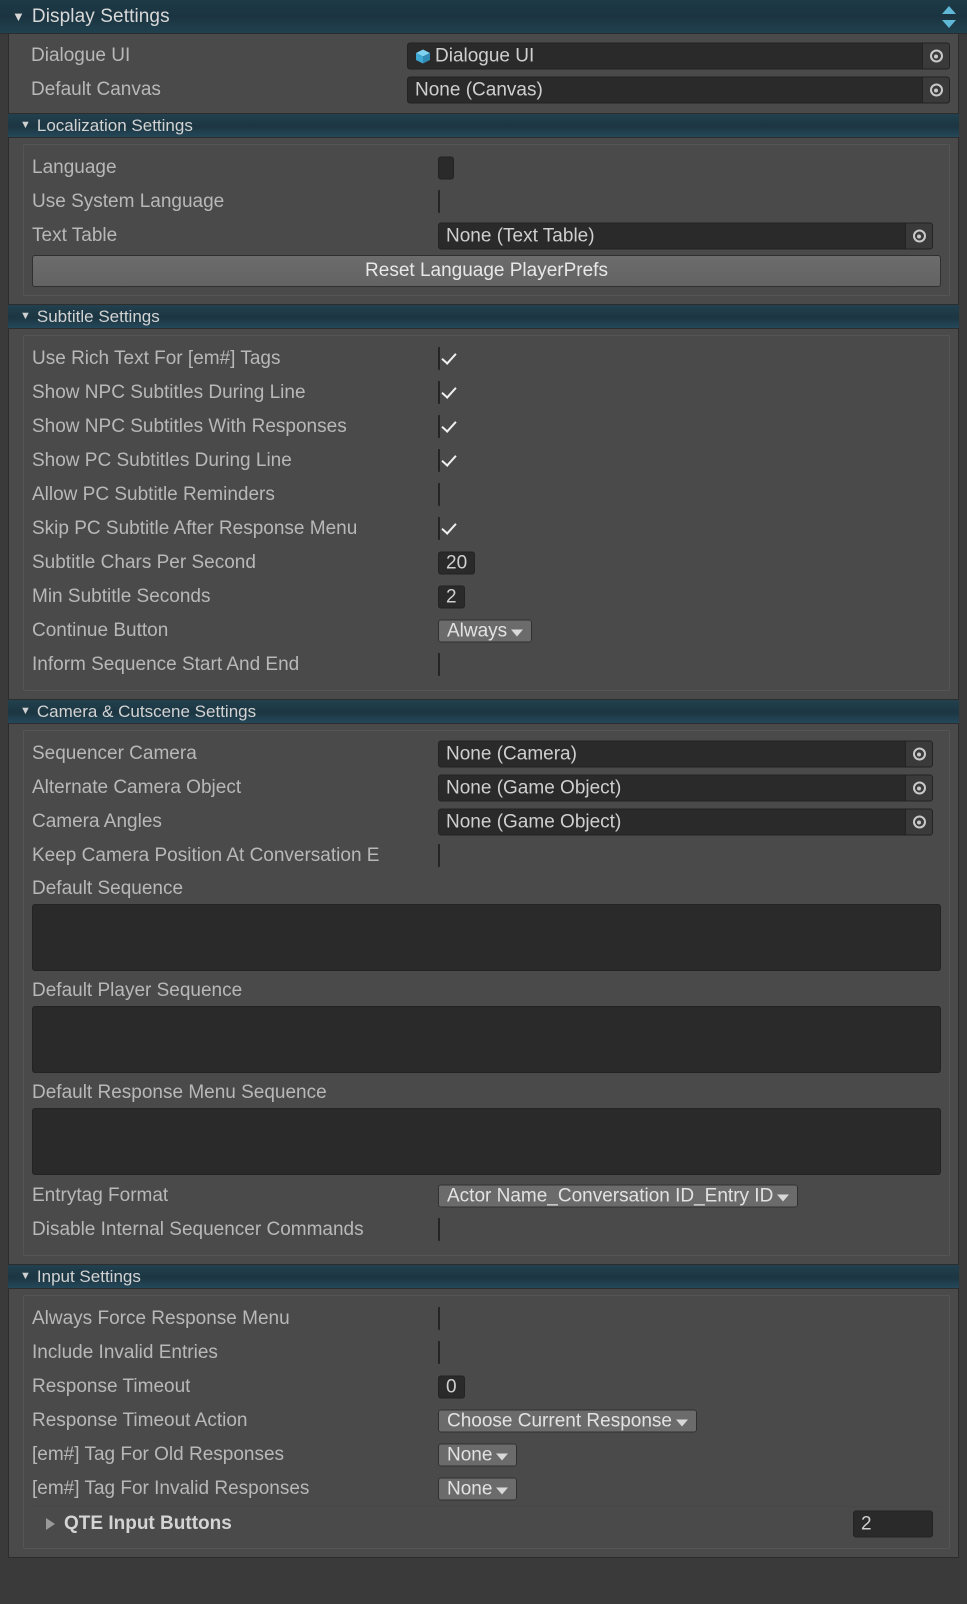  I want to click on checkbox-skip-pc-subtitle-after-response-menu, so click(439, 528).